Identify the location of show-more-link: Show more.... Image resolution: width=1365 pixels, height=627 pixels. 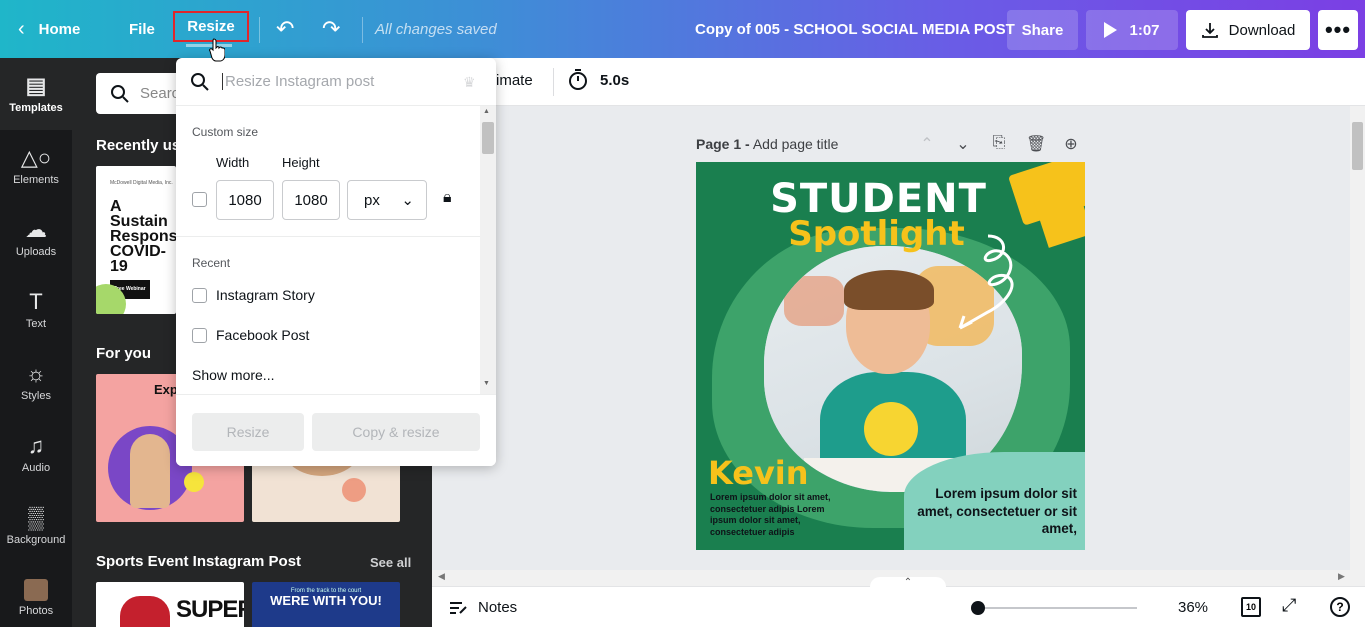
(233, 375).